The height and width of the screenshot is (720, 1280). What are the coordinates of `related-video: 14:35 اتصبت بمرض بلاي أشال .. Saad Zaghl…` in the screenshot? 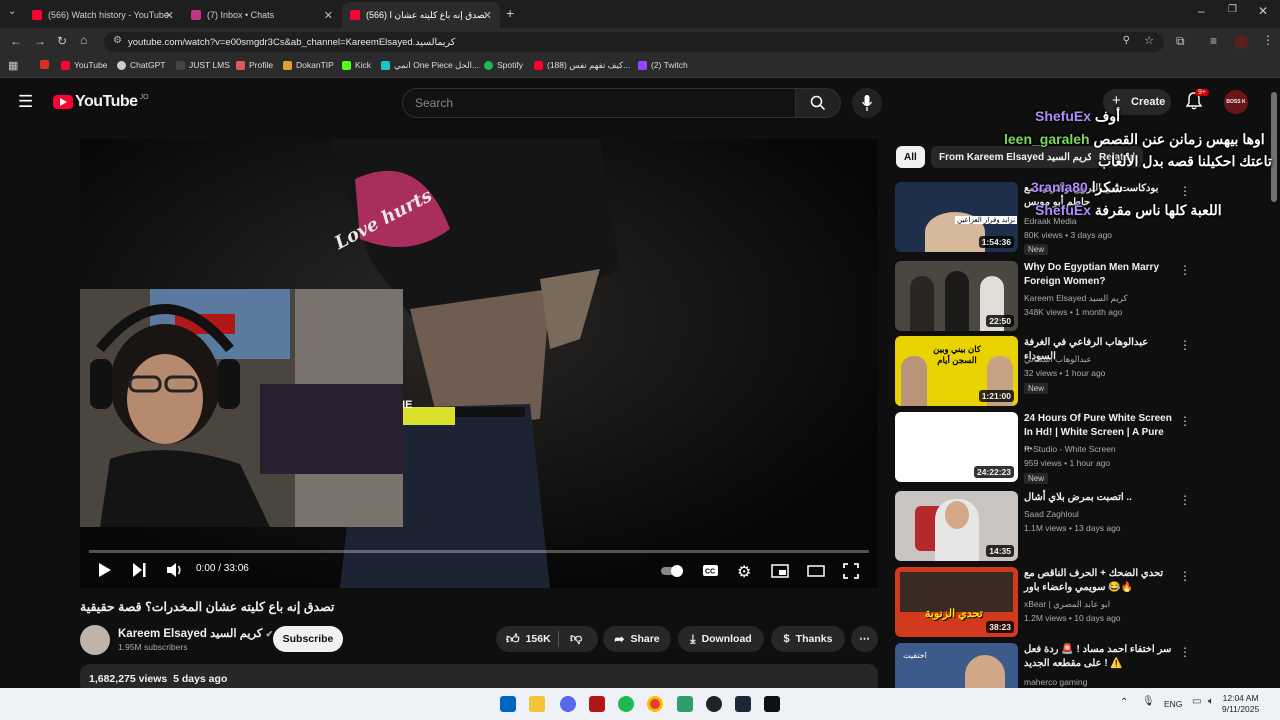 It's located at (1045, 526).